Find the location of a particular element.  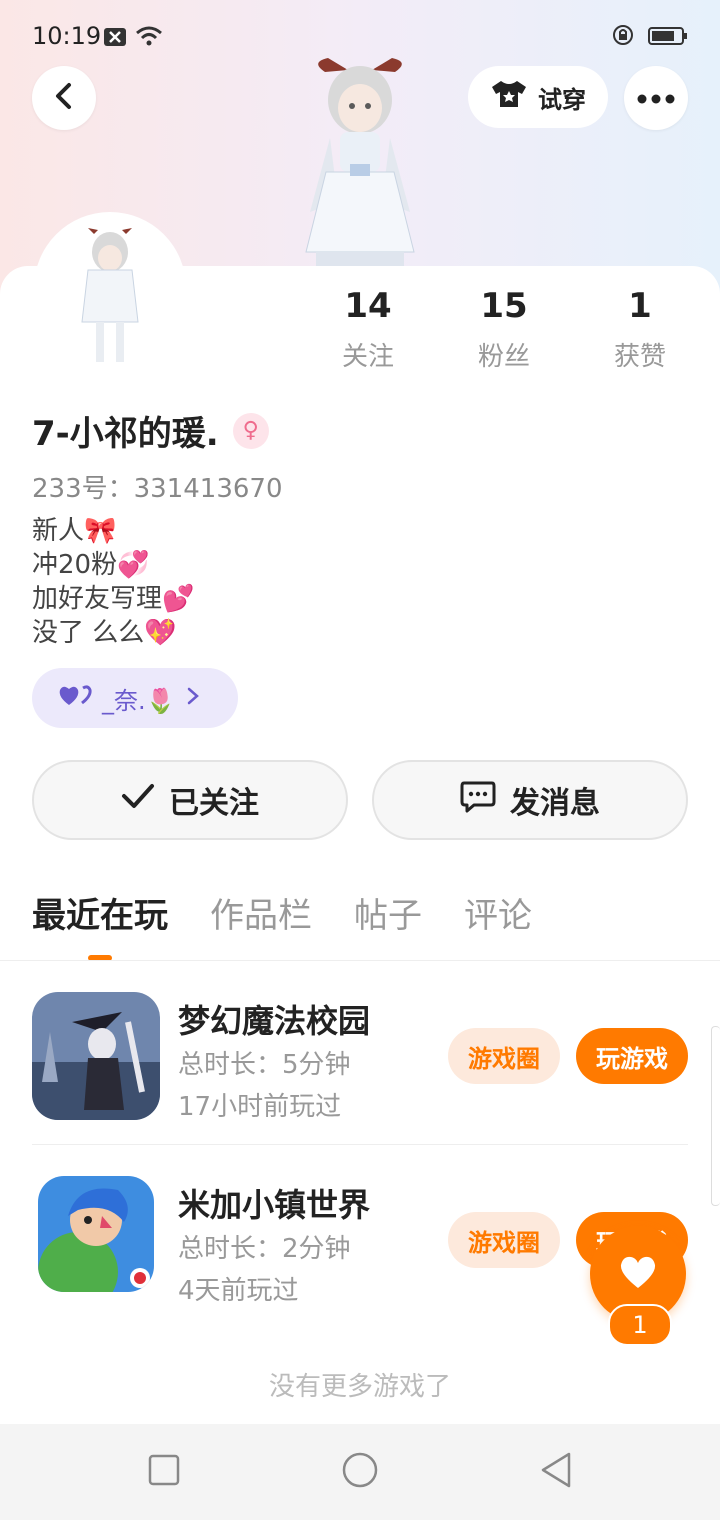

tab-comments: 评论 is located at coordinates (498, 912).